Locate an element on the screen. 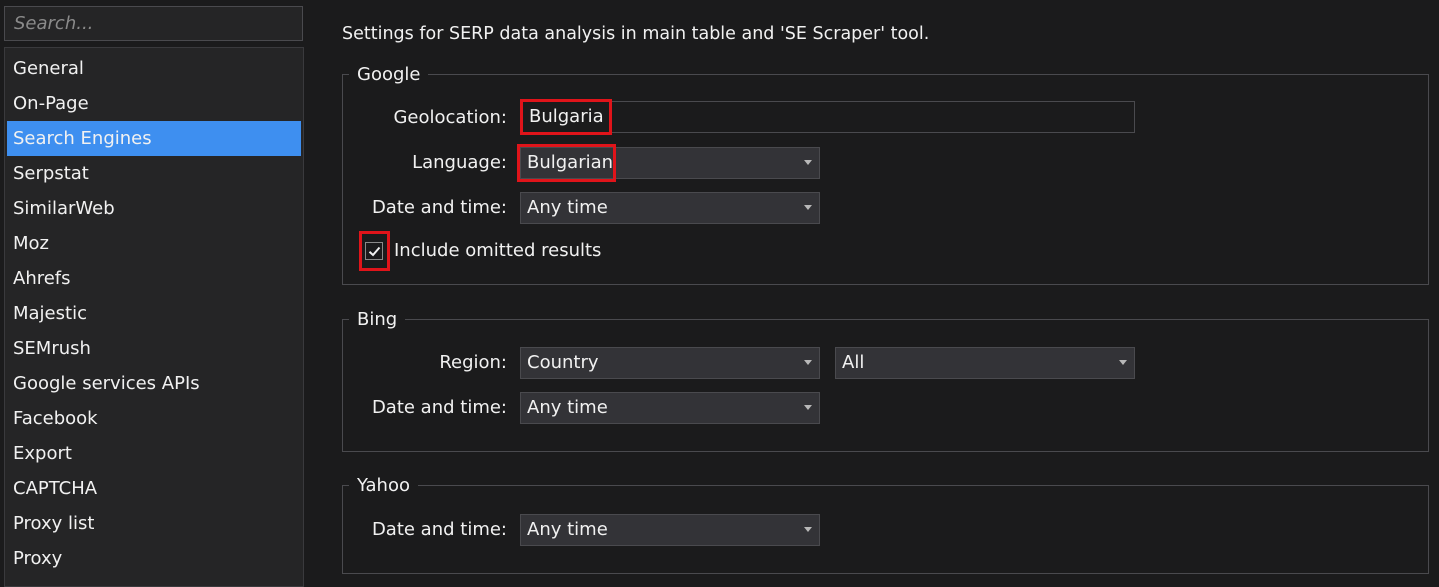 The height and width of the screenshot is (587, 1439). bing-group-title: Bing is located at coordinates (377, 319).